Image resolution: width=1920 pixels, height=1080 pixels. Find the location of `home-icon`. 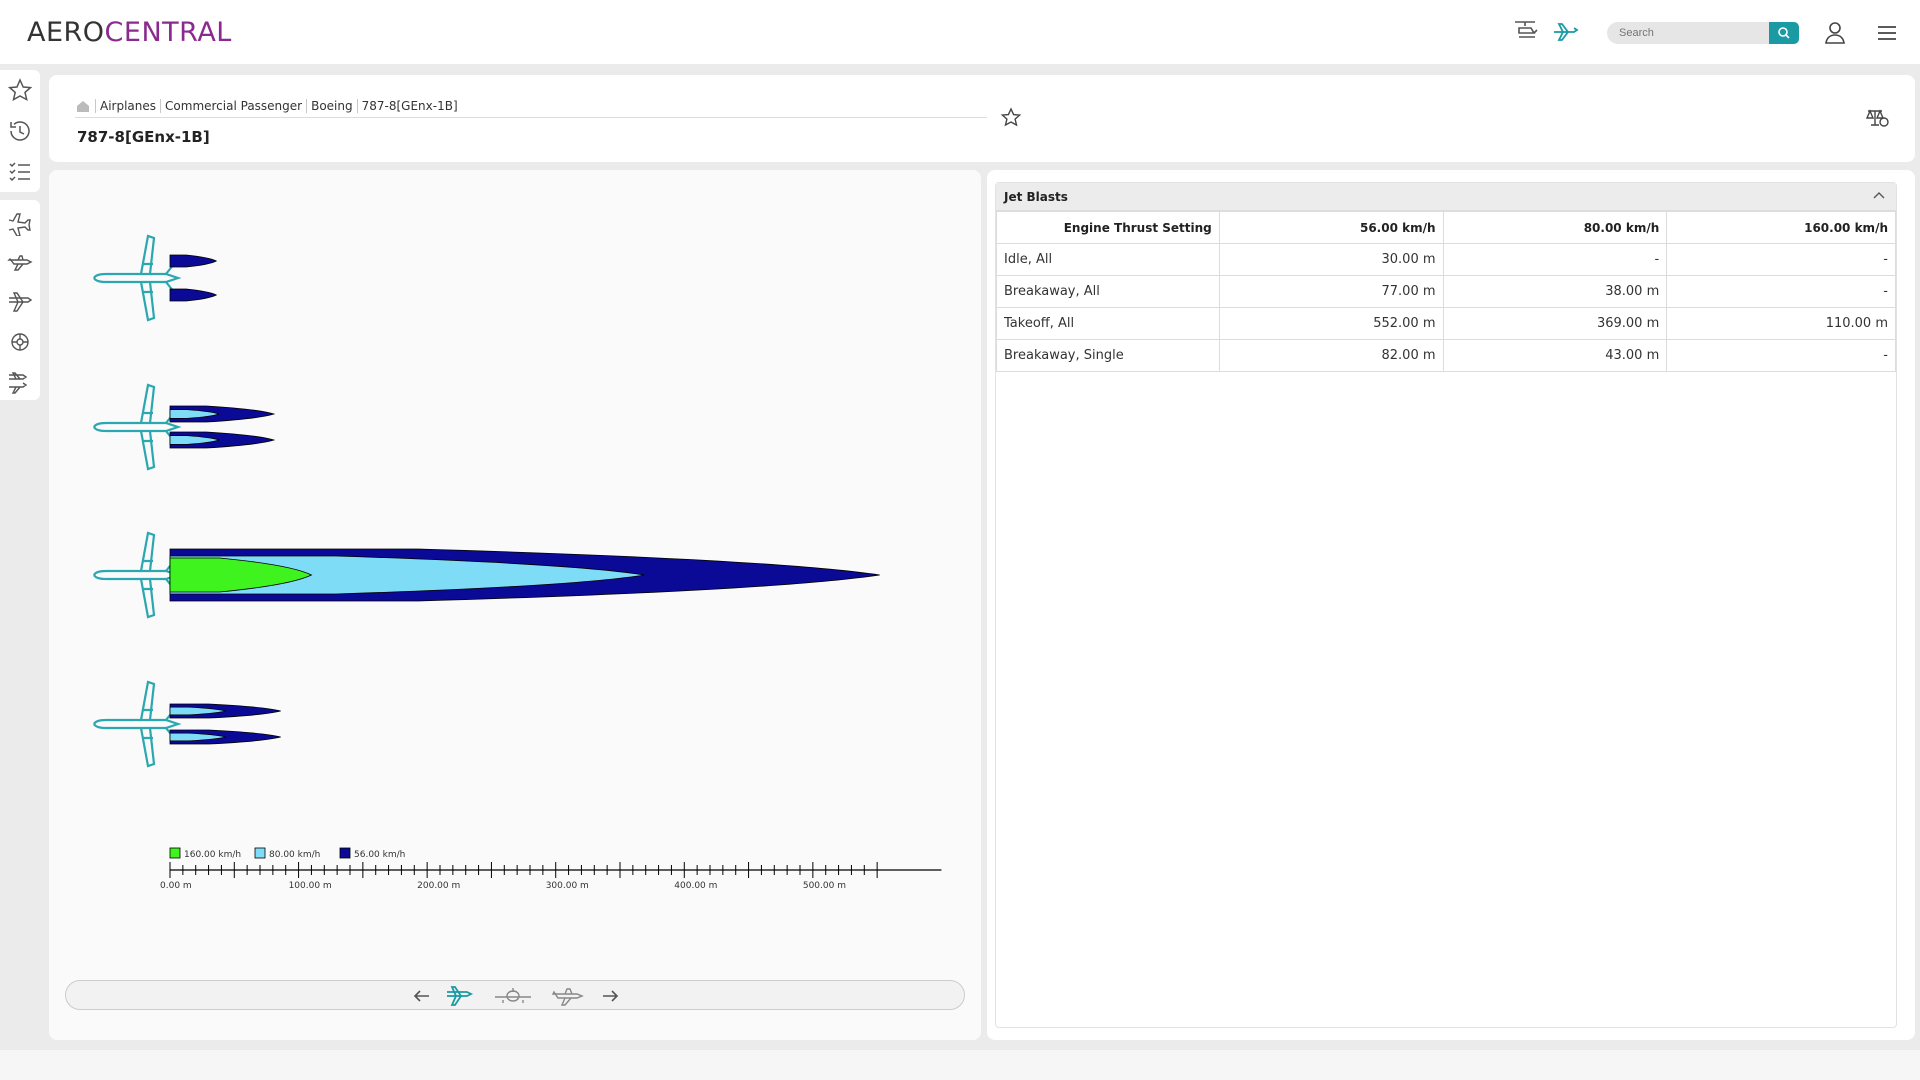

home-icon is located at coordinates (83, 106).